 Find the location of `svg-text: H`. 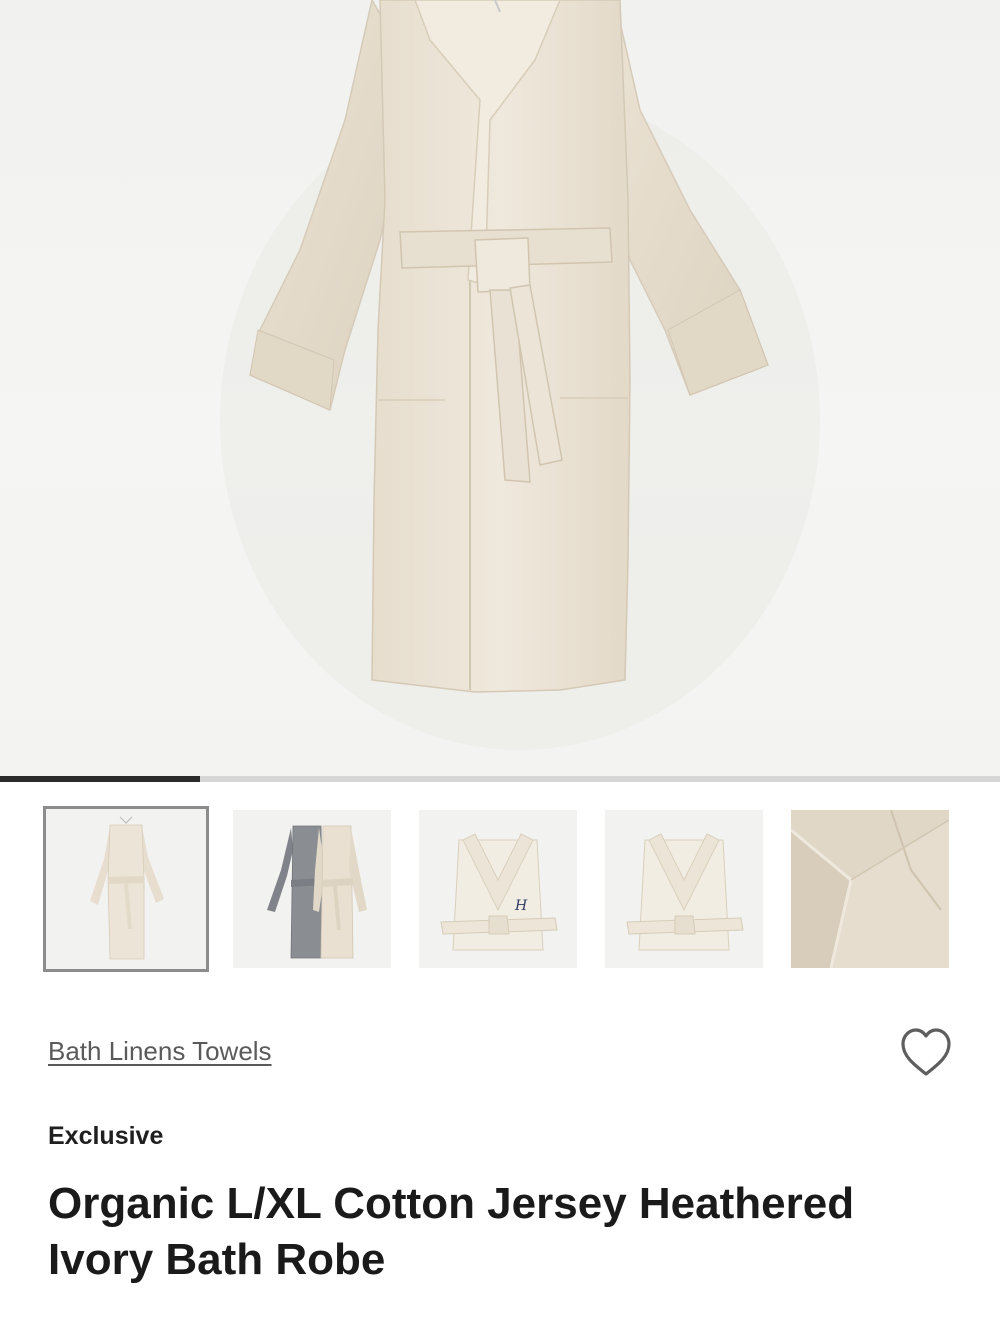

svg-text: H is located at coordinates (521, 906).